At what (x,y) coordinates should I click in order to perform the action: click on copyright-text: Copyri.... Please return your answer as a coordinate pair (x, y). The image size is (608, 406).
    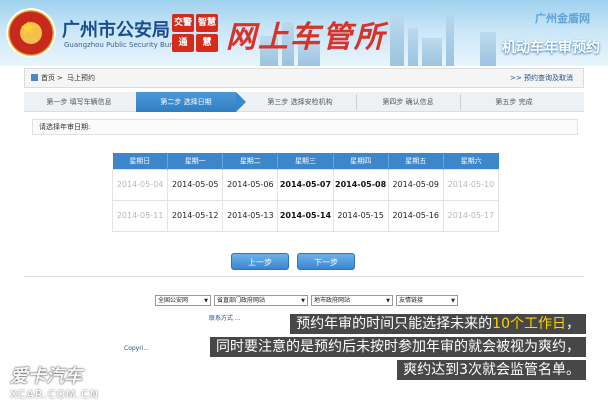
    Looking at the image, I should click on (137, 348).